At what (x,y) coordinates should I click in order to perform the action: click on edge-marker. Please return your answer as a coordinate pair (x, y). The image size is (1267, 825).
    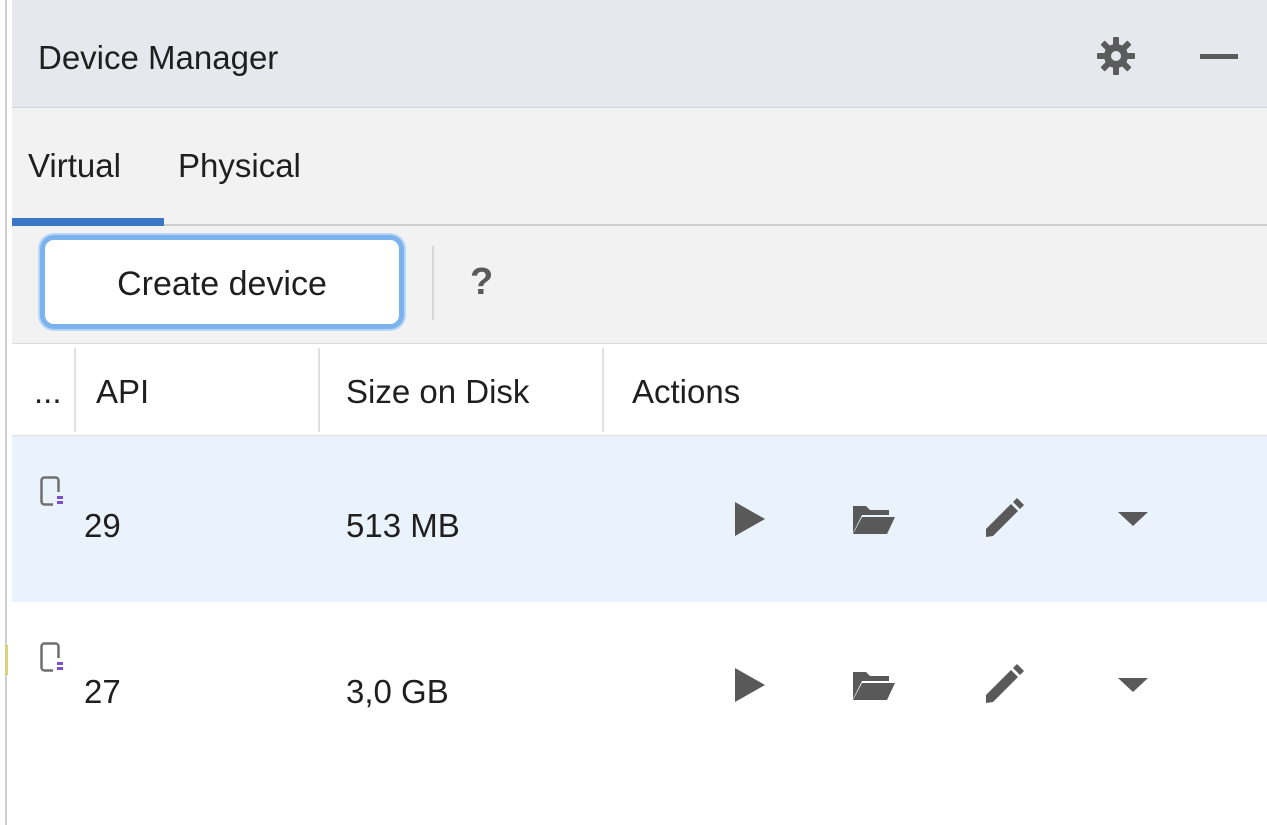
    Looking at the image, I should click on (6, 660).